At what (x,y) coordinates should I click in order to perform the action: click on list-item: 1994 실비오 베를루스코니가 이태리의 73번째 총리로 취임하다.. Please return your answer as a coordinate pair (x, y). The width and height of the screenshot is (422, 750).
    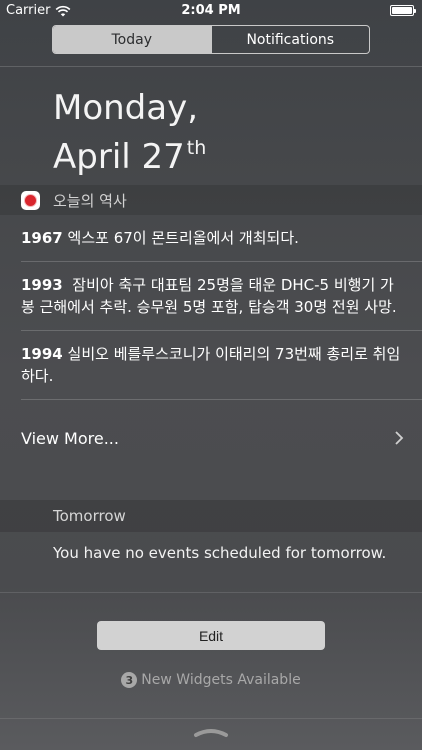
    Looking at the image, I should click on (211, 365).